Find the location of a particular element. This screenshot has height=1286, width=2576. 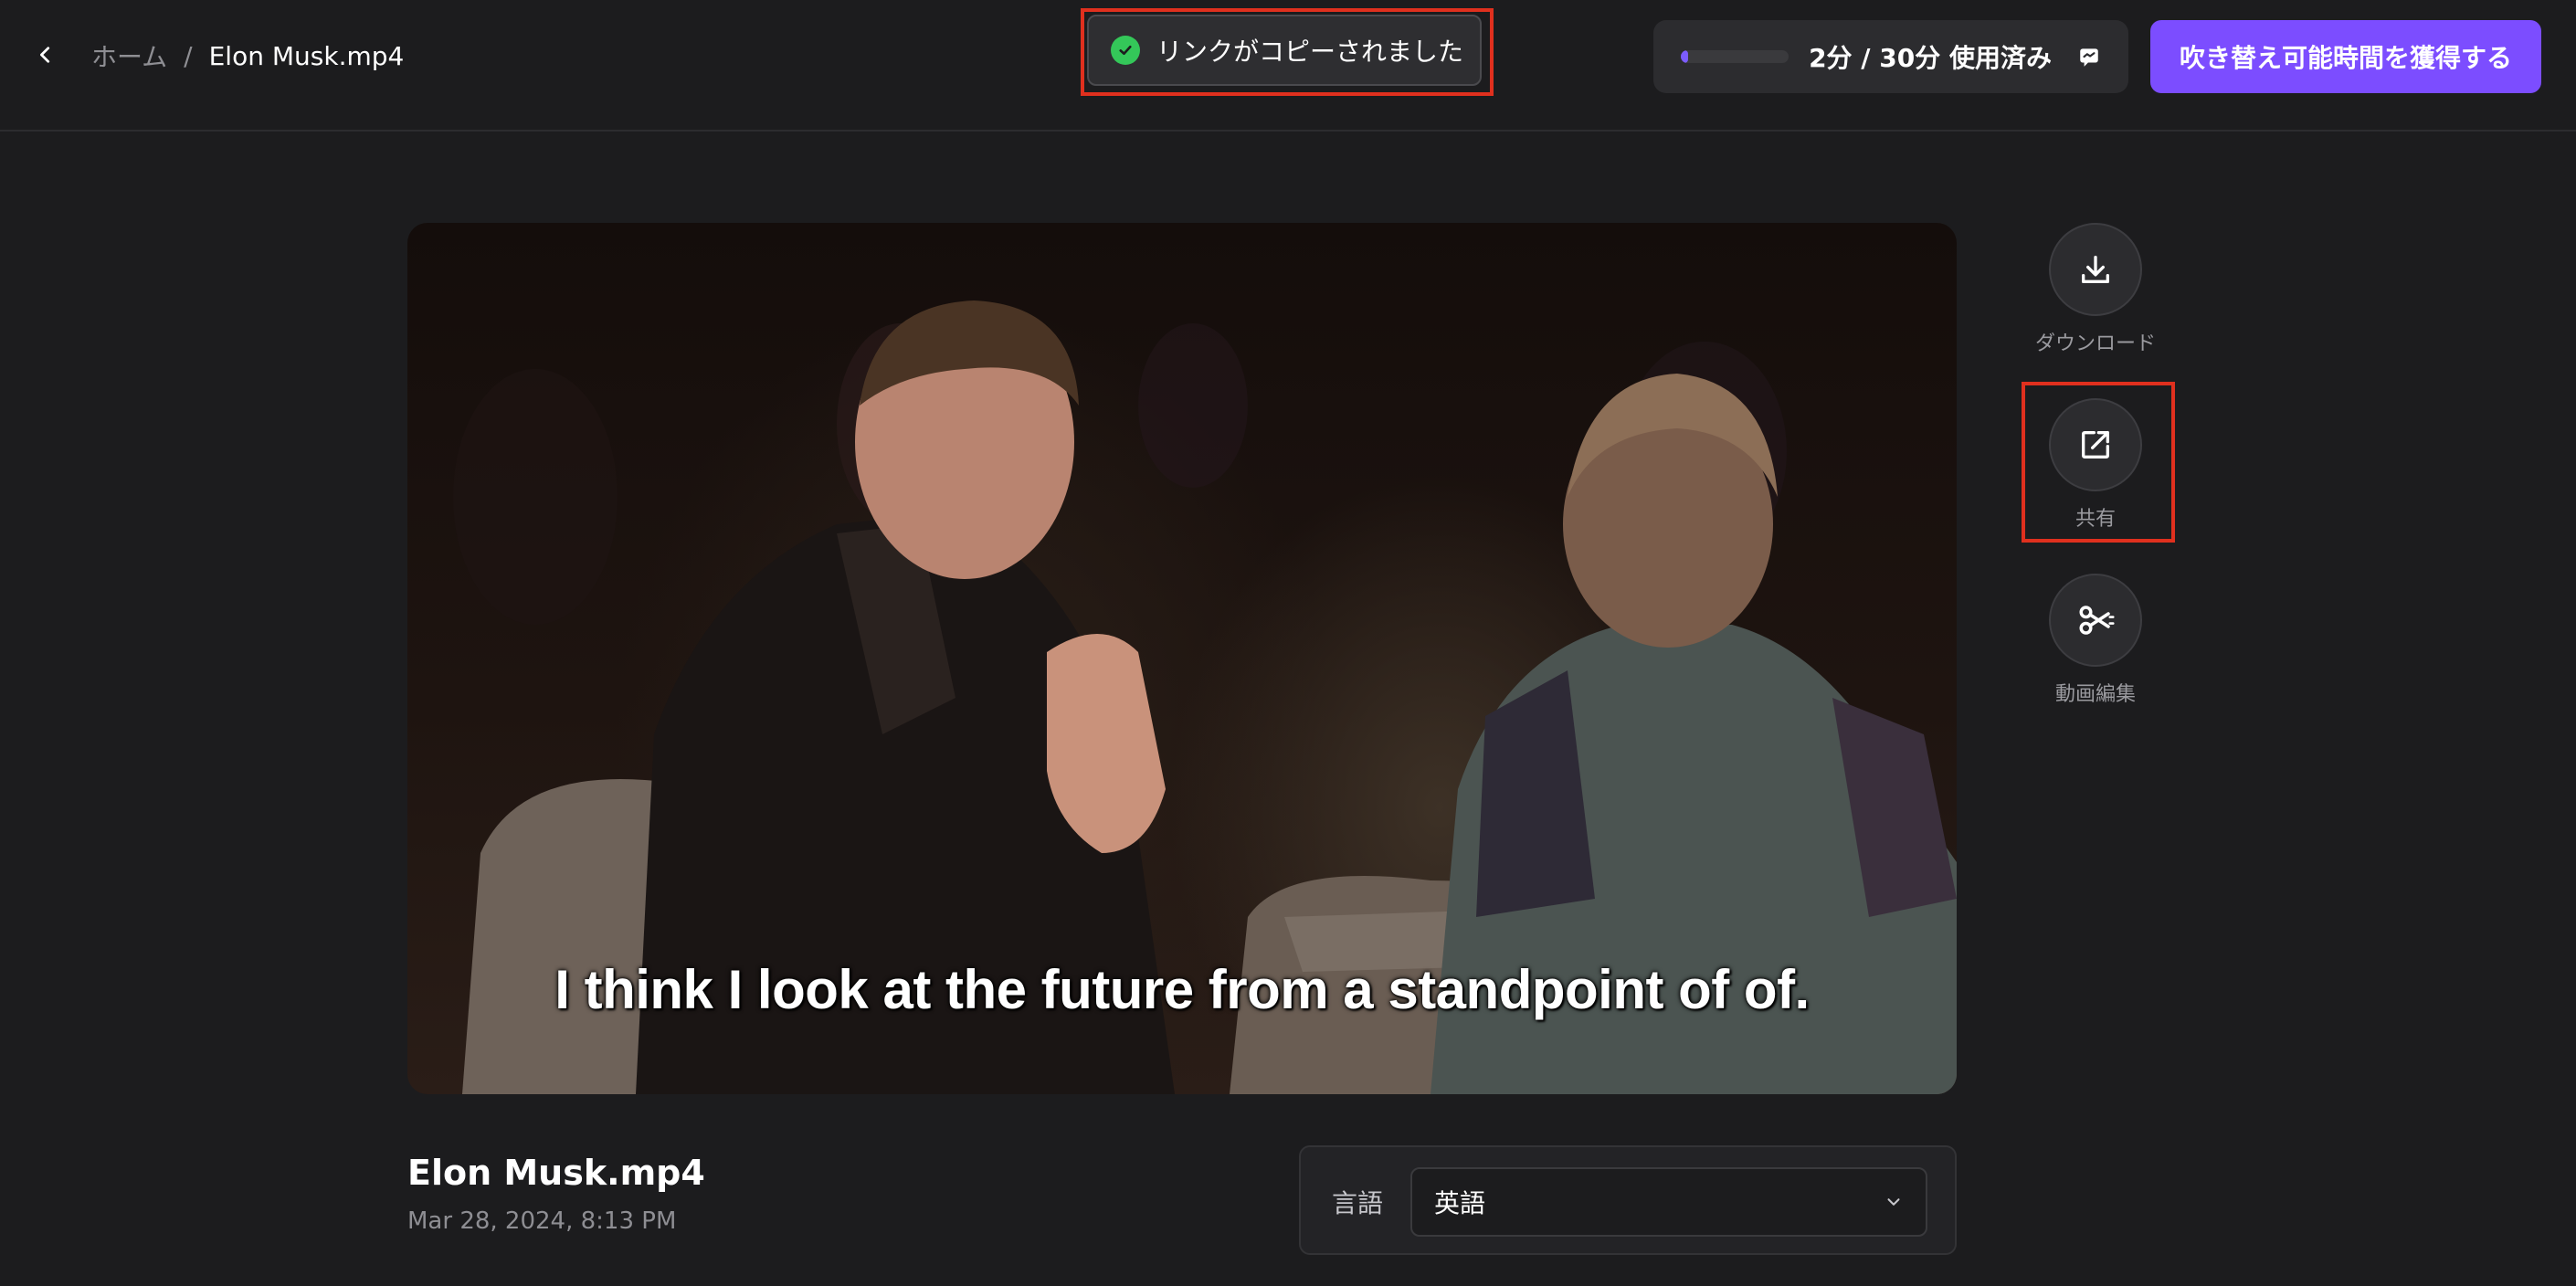

language-selected-value: 英語 is located at coordinates (1460, 1203).